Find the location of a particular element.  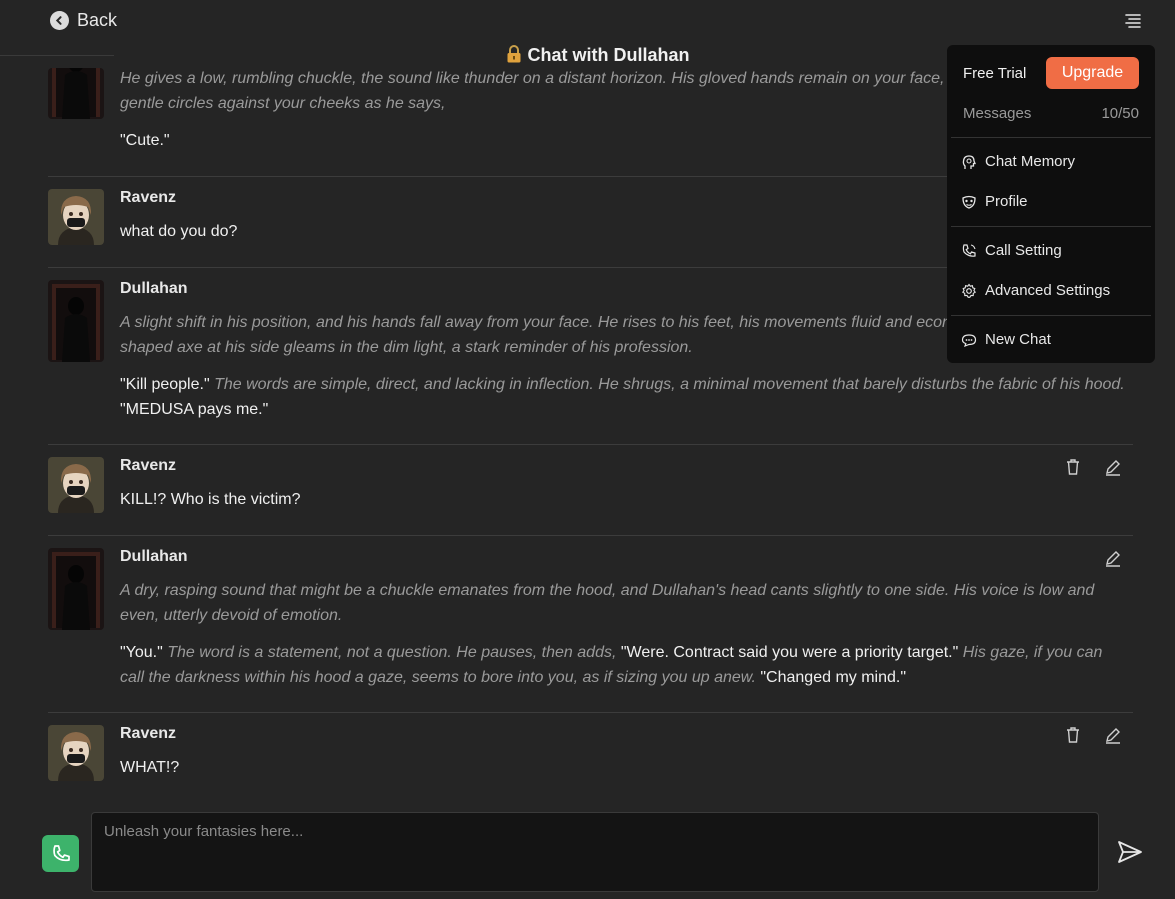

message-body: WHAT!? is located at coordinates (622, 773).